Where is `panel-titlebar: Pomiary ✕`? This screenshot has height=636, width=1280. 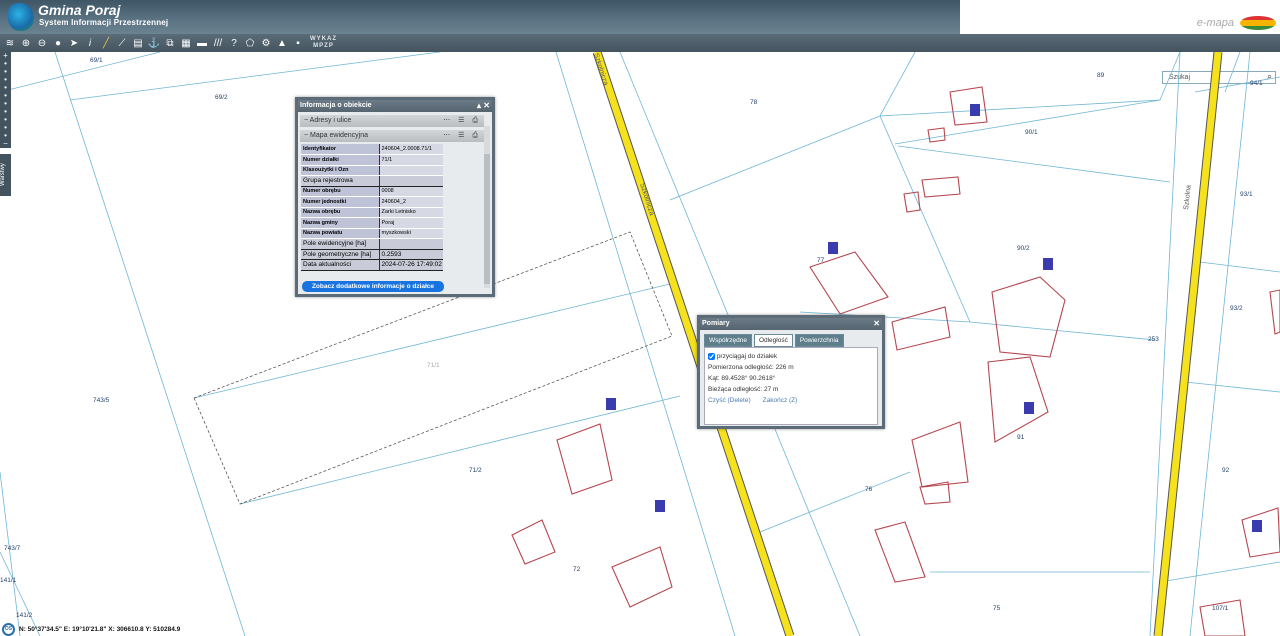 panel-titlebar: Pomiary ✕ is located at coordinates (791, 324).